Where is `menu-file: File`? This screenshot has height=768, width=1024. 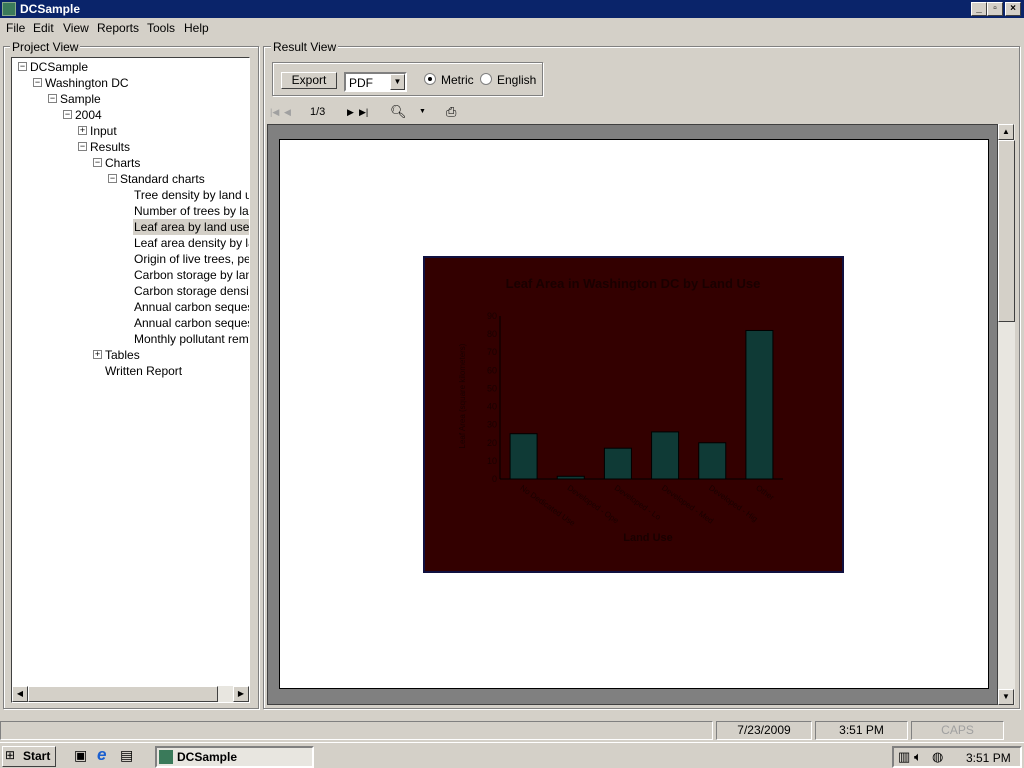
menu-file: File is located at coordinates (15, 28).